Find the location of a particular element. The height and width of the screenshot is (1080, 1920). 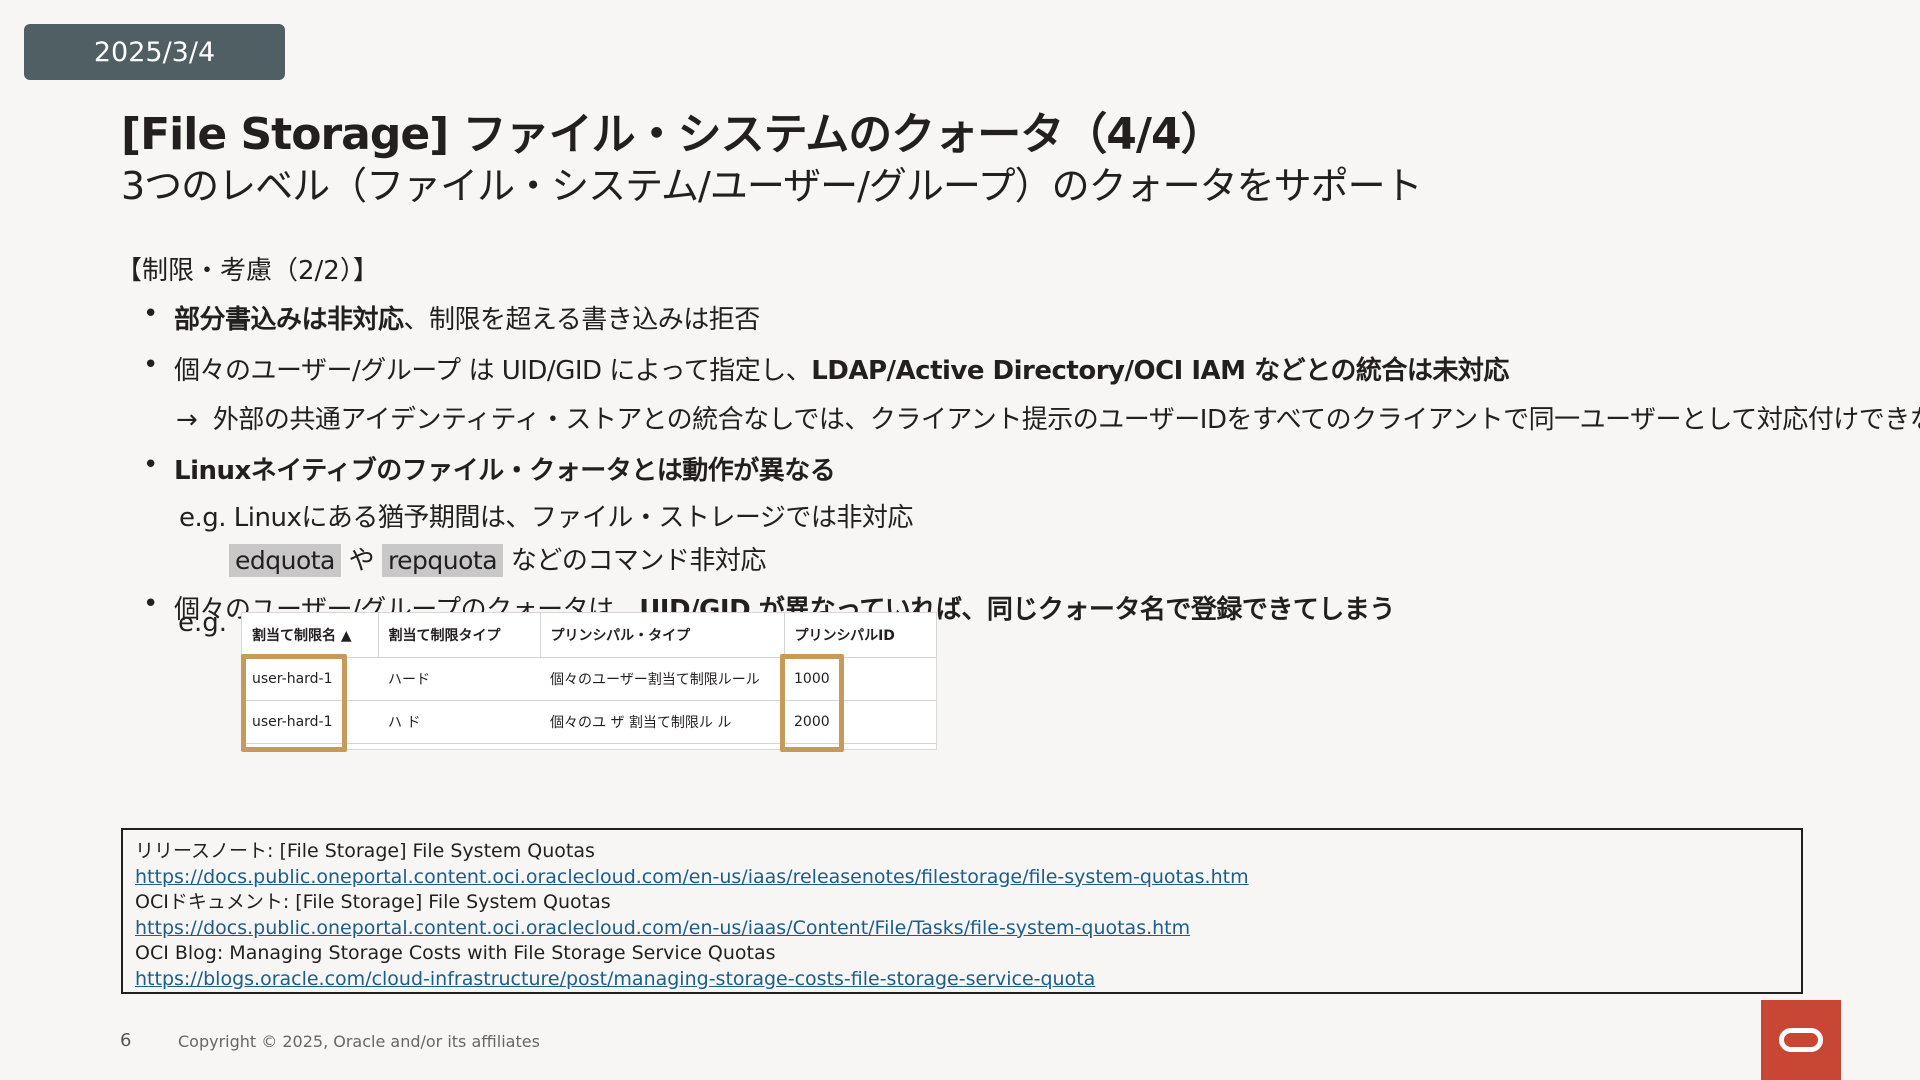

oracle-logo is located at coordinates (1801, 1040).